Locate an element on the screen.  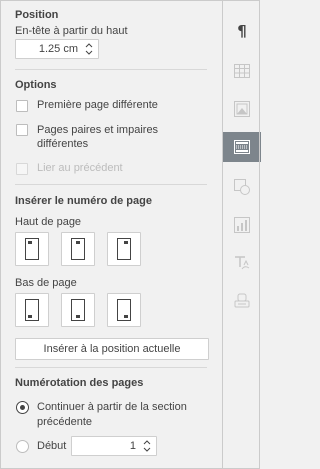
text-art-settings-tab is located at coordinates (242, 263).